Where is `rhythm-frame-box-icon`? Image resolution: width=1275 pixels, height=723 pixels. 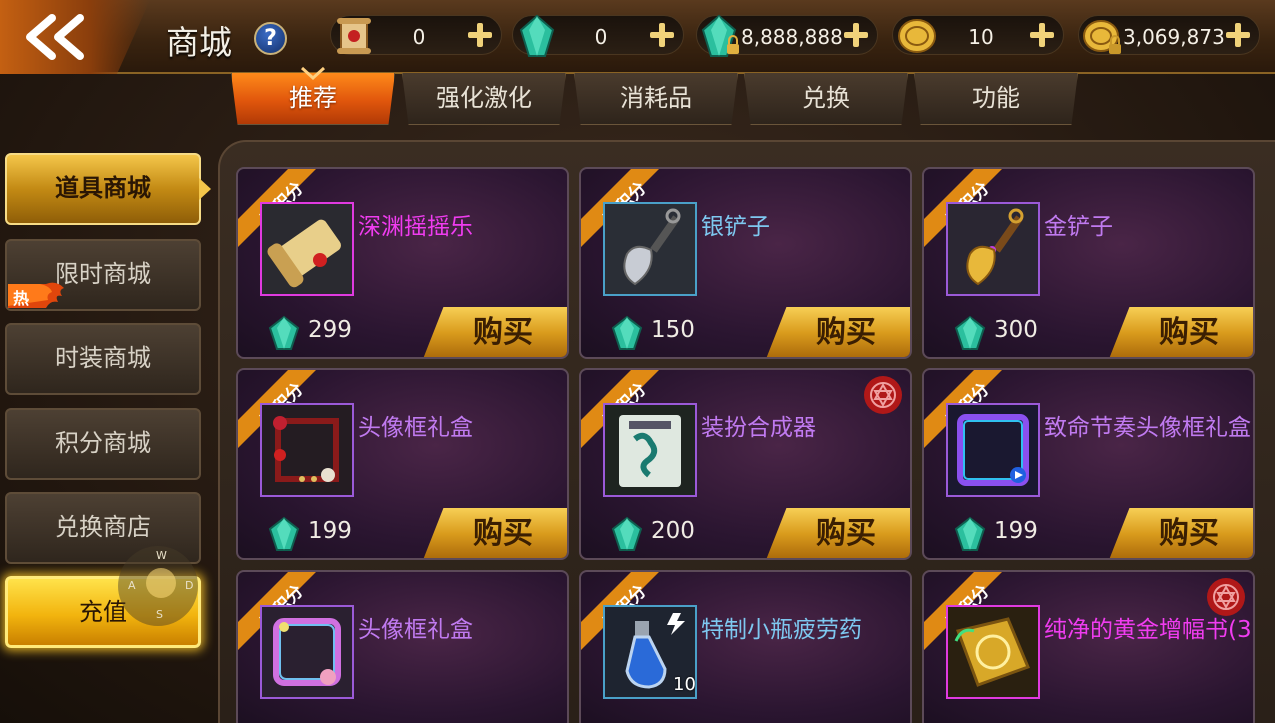 rhythm-frame-box-icon is located at coordinates (993, 450).